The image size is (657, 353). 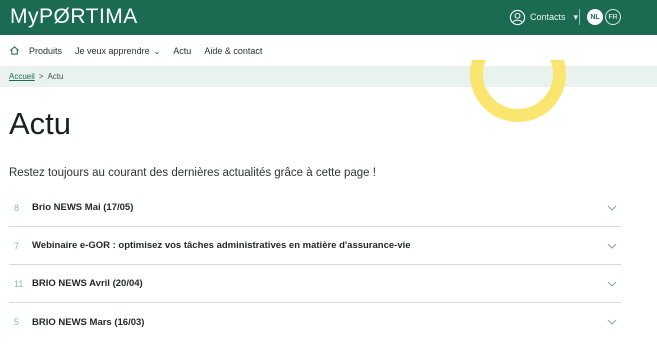 What do you see at coordinates (83, 207) in the screenshot?
I see `news-item-title: Brio NEWS Mai (17/05)` at bounding box center [83, 207].